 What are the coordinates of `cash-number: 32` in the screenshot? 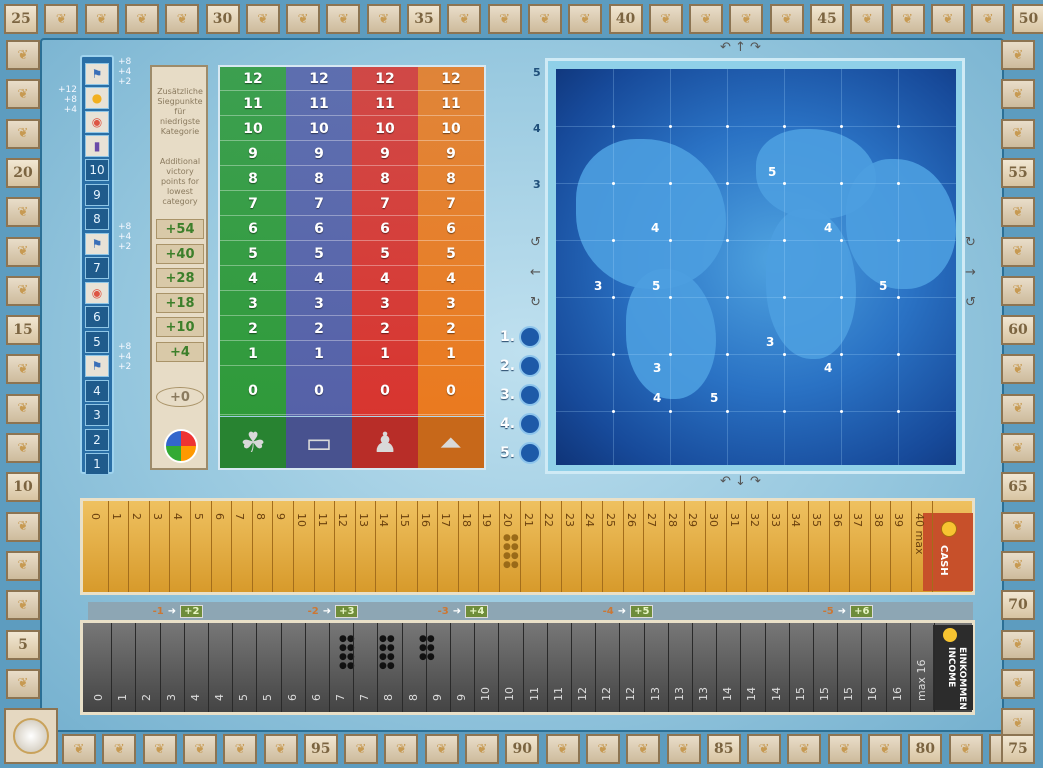 It's located at (755, 520).